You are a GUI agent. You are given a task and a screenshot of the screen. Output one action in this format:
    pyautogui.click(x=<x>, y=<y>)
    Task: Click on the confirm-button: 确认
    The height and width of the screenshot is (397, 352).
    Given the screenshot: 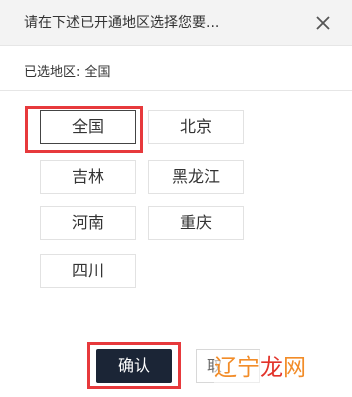 What is the action you would take?
    pyautogui.click(x=134, y=366)
    